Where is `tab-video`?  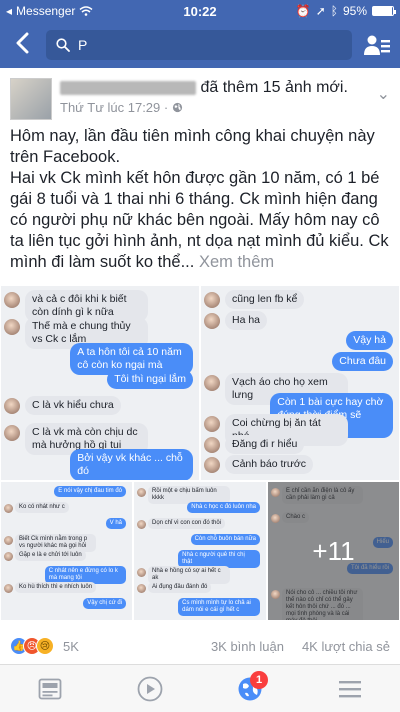 tab-video is located at coordinates (150, 689).